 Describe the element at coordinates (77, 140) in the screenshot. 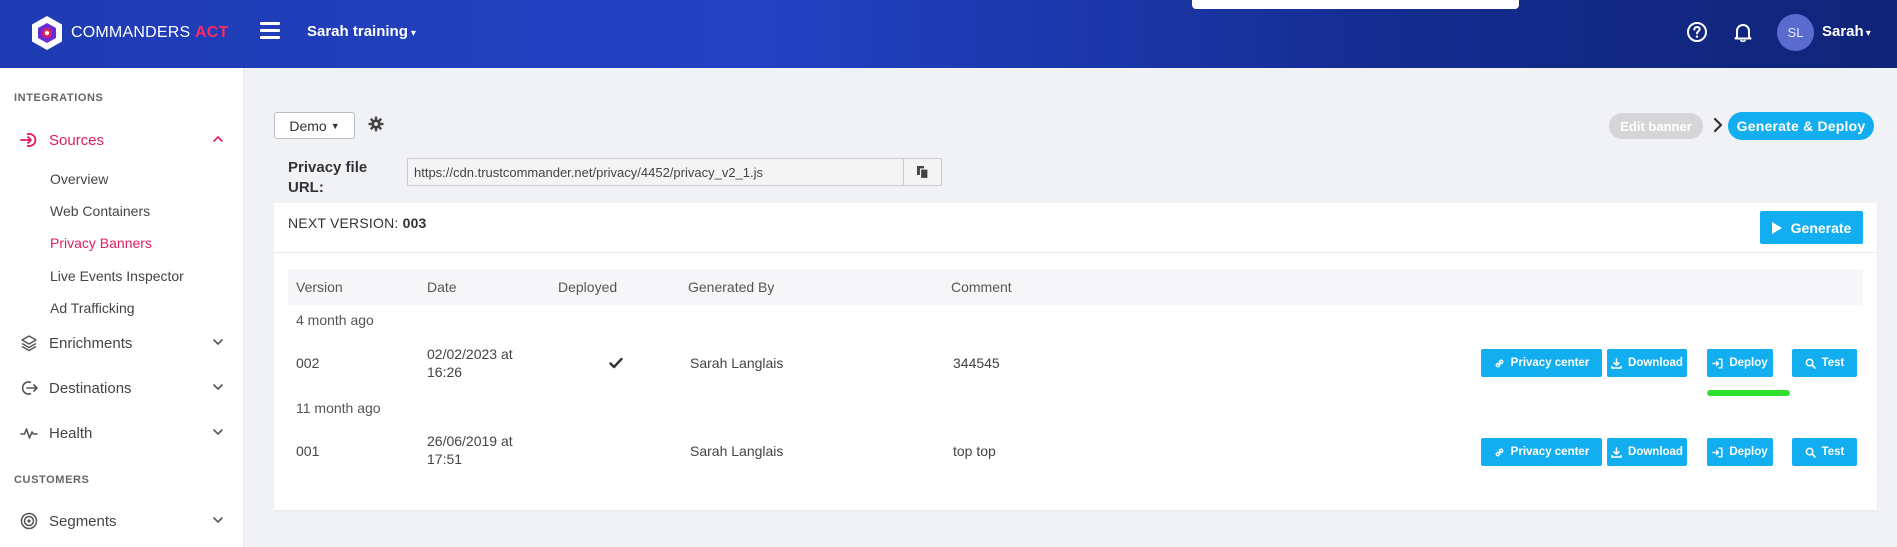

I see `sidebar-item-label: Sources` at that location.